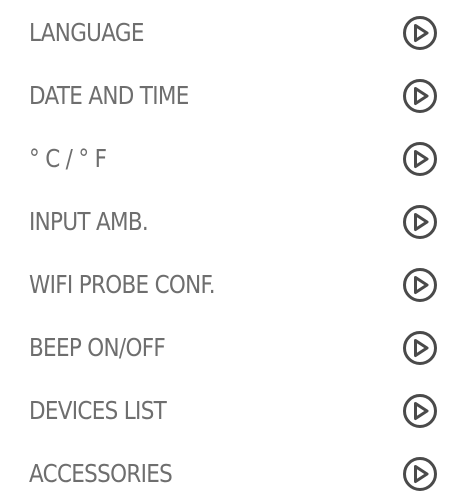 This screenshot has height=503, width=466. Describe the element at coordinates (101, 473) in the screenshot. I see `menu-item-label: ACCESSORIES` at that location.